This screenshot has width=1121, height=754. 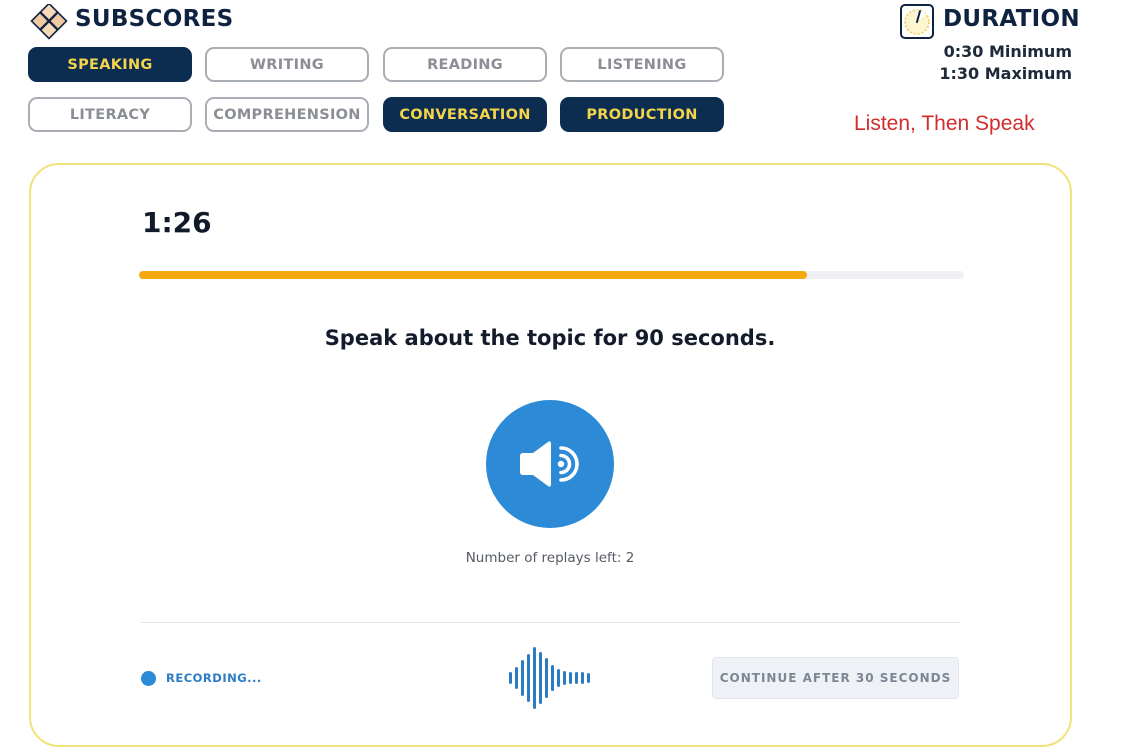 I want to click on diamond-grid-icon, so click(x=49, y=22).